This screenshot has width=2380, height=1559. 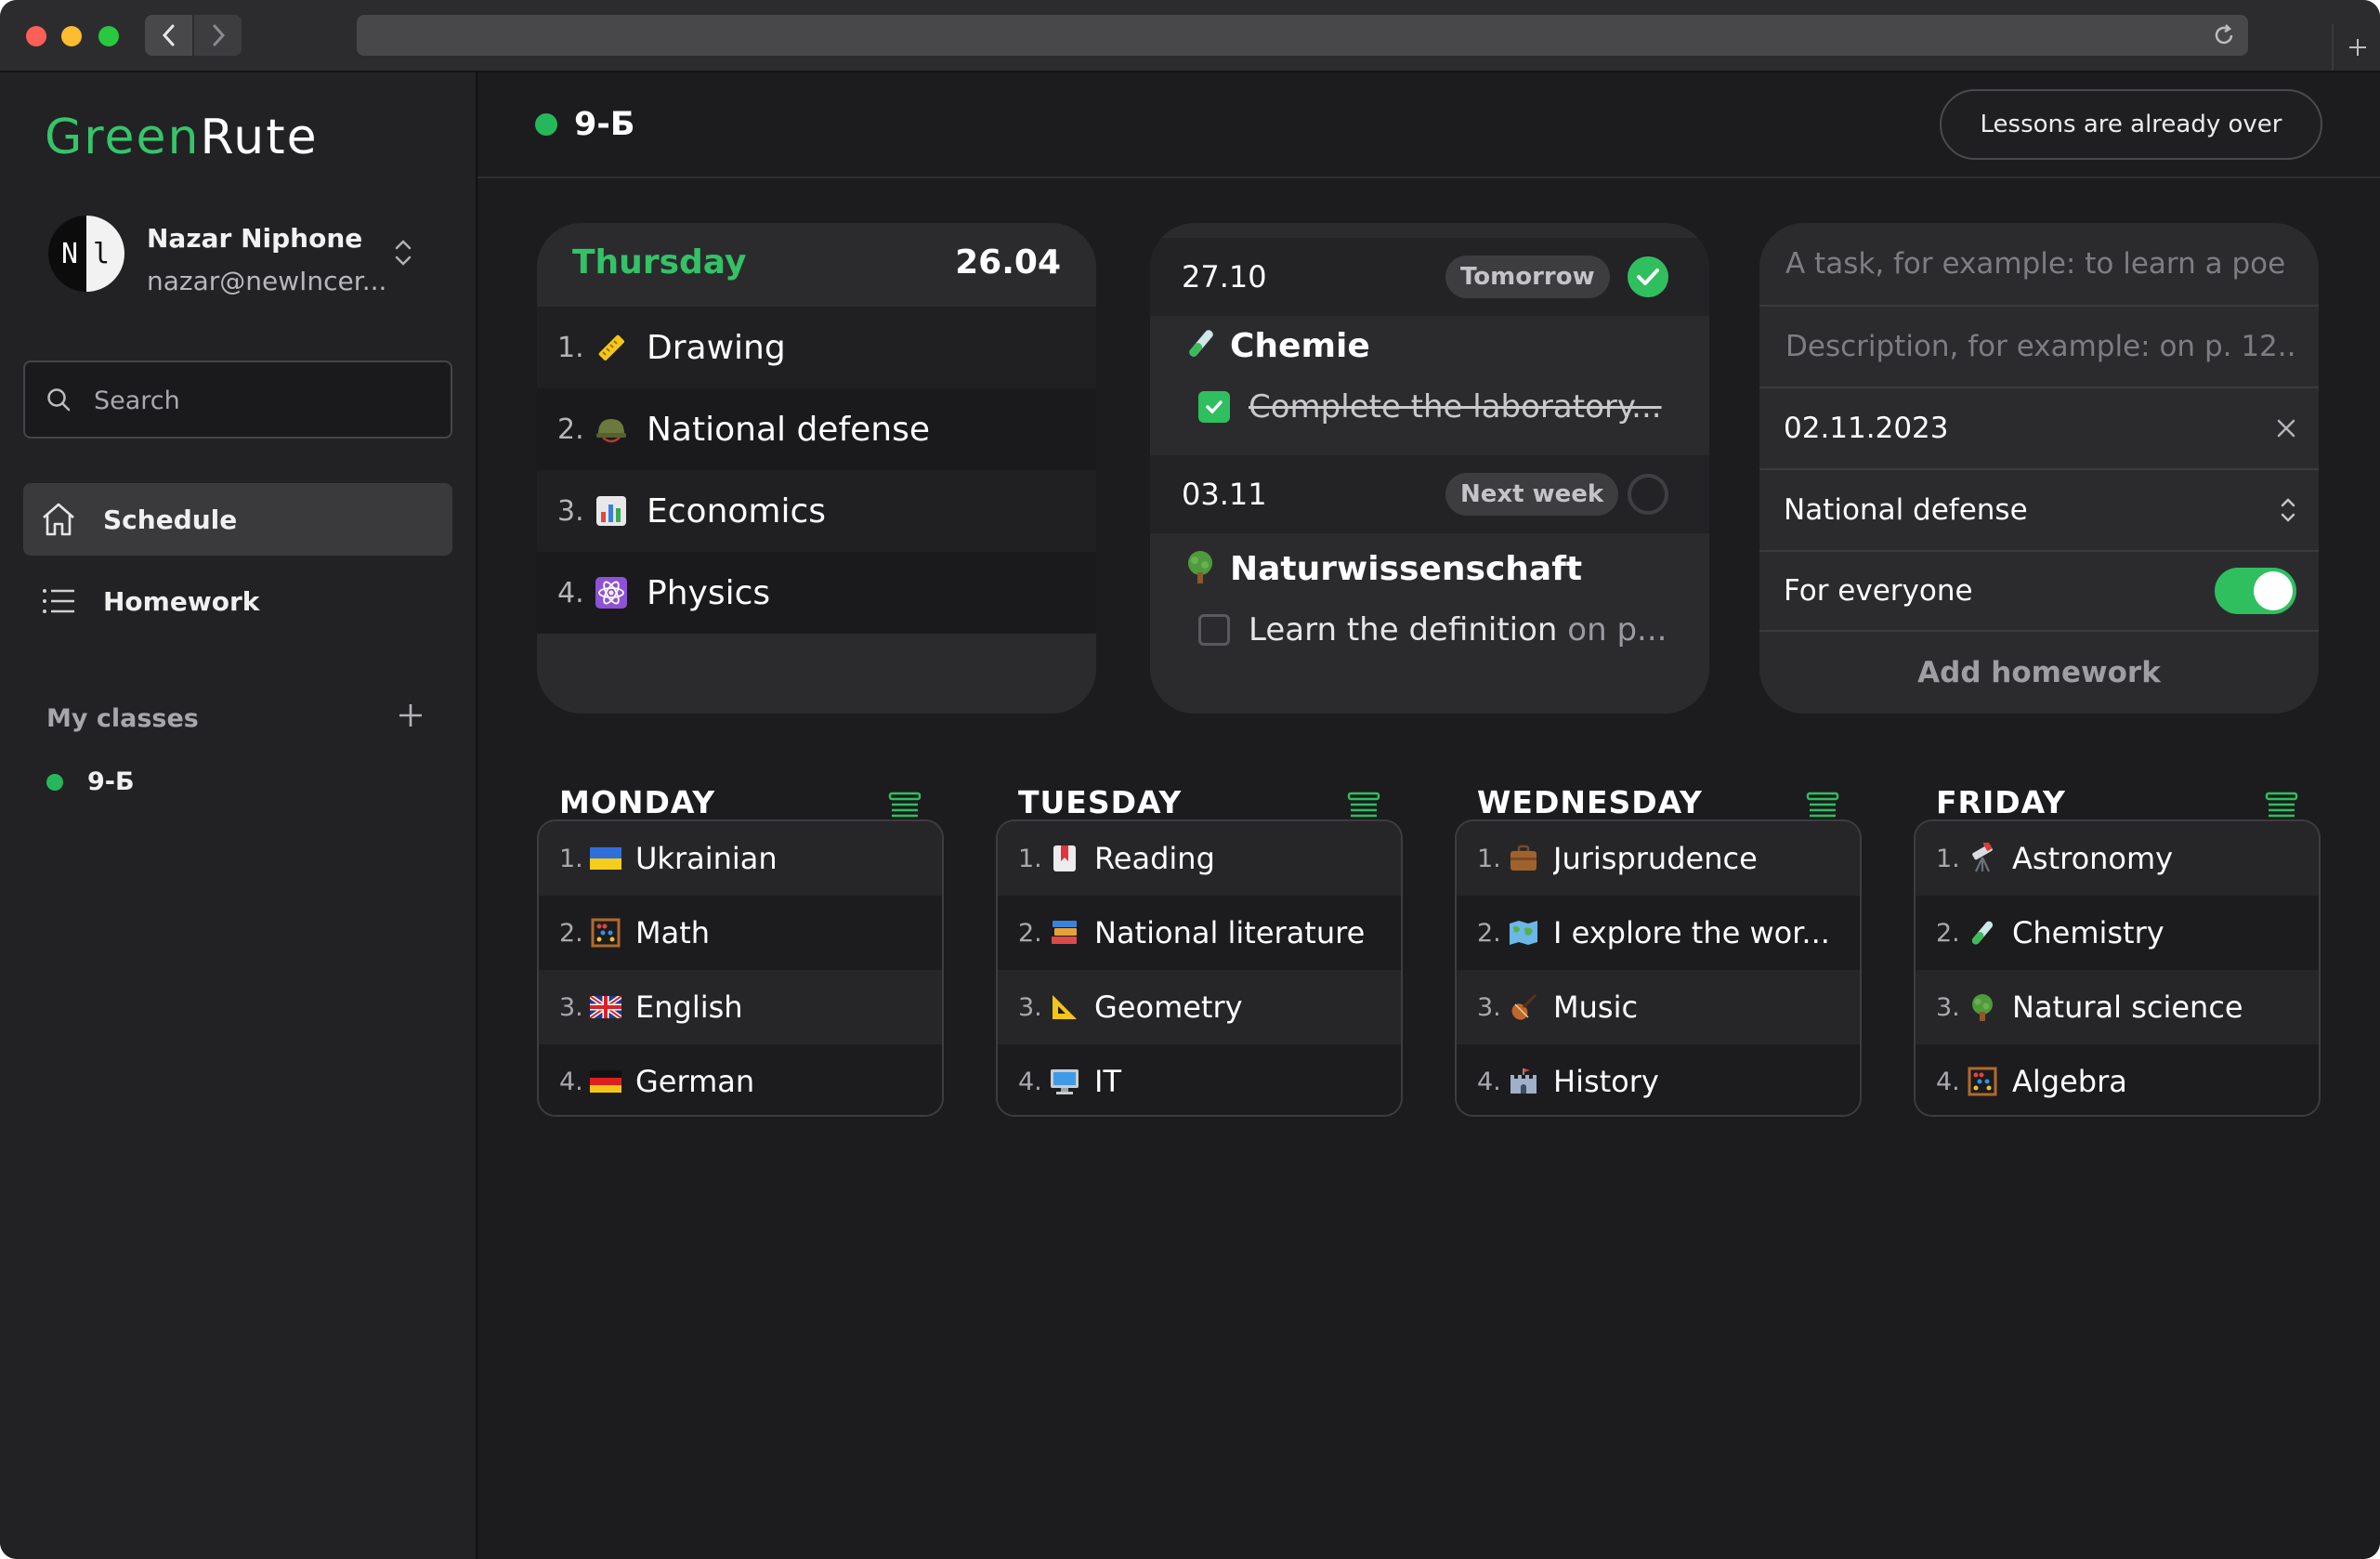 What do you see at coordinates (1199, 1007) in the screenshot?
I see `list-item: 3. Geometry` at bounding box center [1199, 1007].